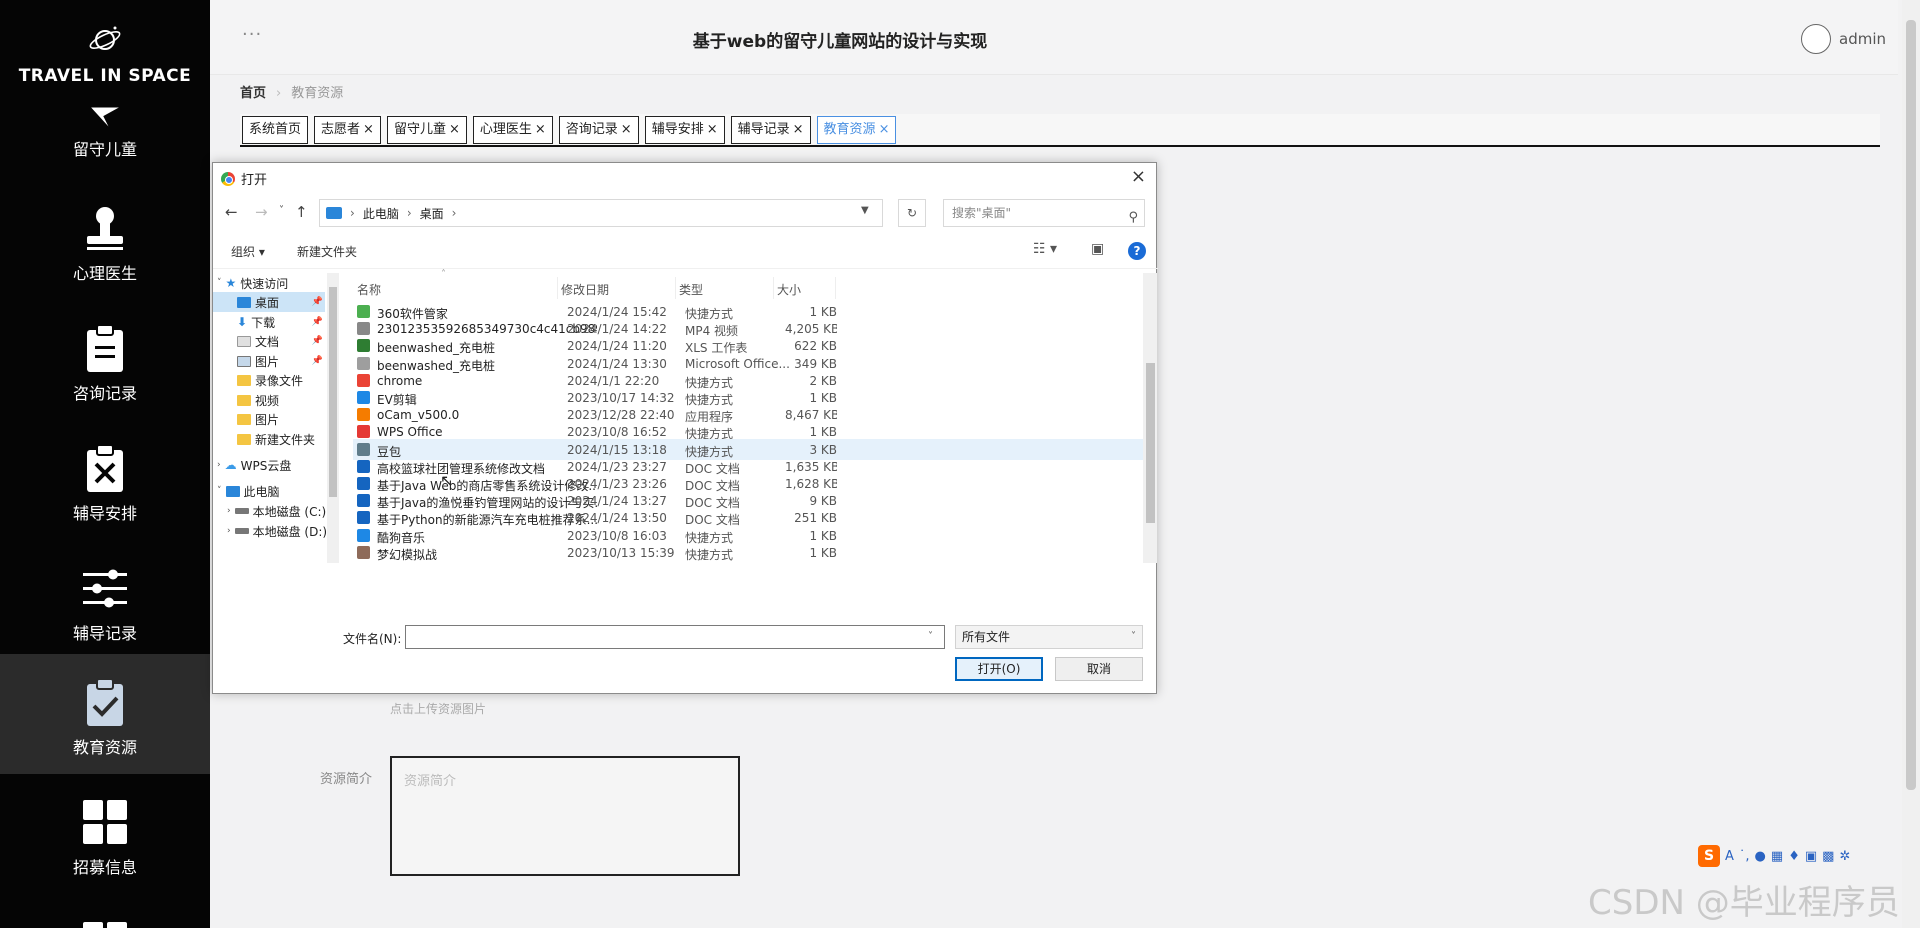 This screenshot has width=1920, height=928. Describe the element at coordinates (105, 480) in the screenshot. I see `sidebar-item-schedule: 辅导安排` at that location.